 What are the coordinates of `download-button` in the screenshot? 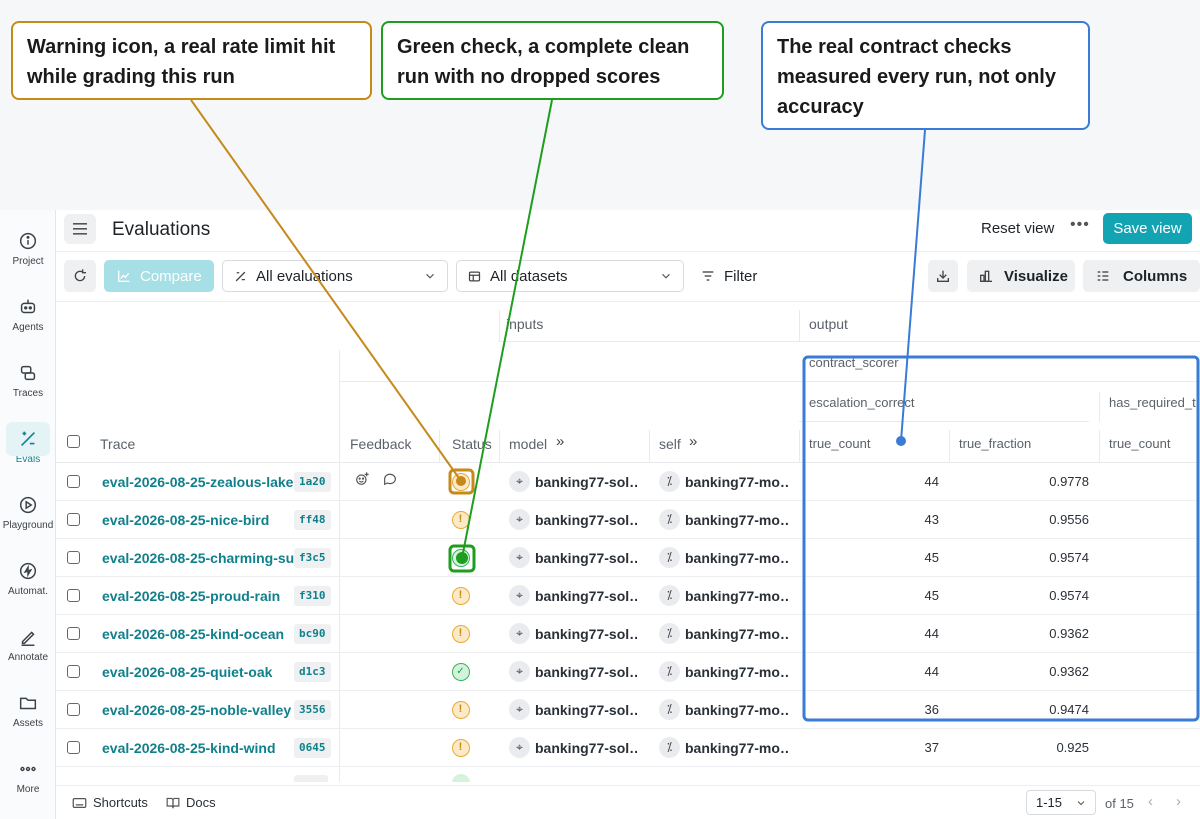 It's located at (943, 276).